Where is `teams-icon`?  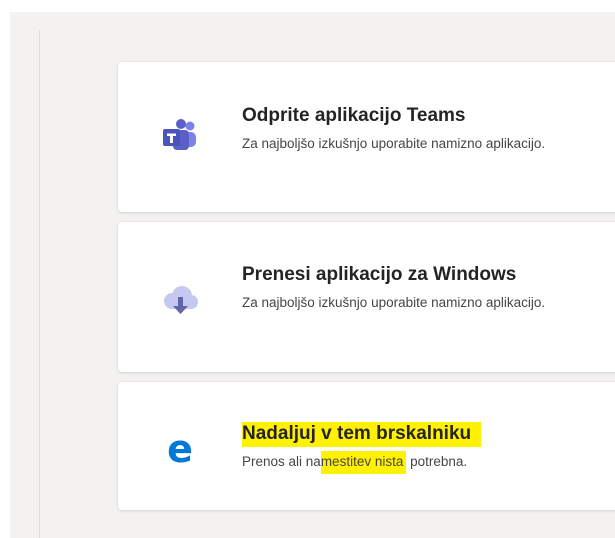
teams-icon is located at coordinates (180, 137).